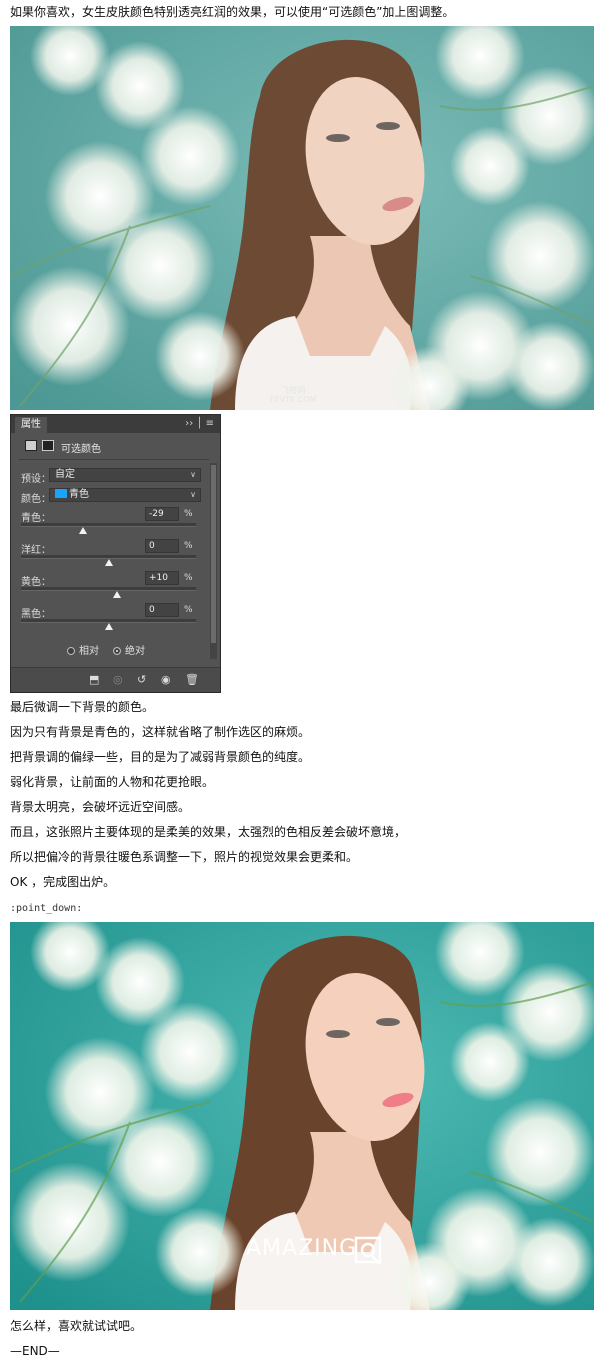  Describe the element at coordinates (63, 882) in the screenshot. I see `paragraph: OK ，完成图出炉。` at that location.